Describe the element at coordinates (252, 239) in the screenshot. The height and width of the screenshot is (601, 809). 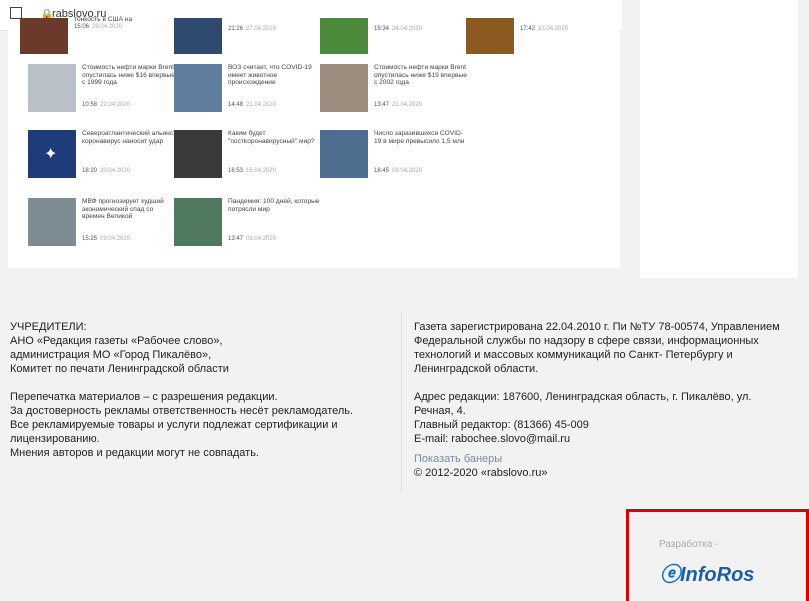
I see `news-date: 13:47 09.04.2020` at that location.